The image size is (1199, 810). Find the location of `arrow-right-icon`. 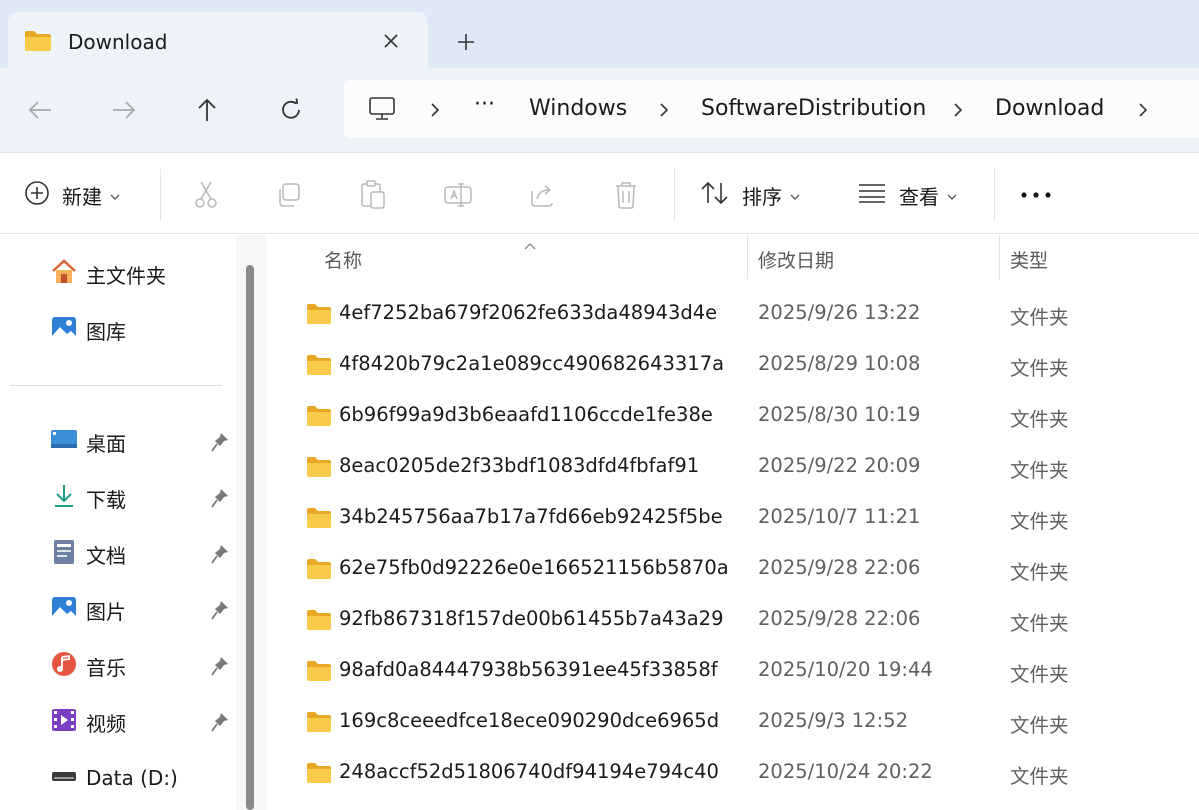

arrow-right-icon is located at coordinates (124, 110).